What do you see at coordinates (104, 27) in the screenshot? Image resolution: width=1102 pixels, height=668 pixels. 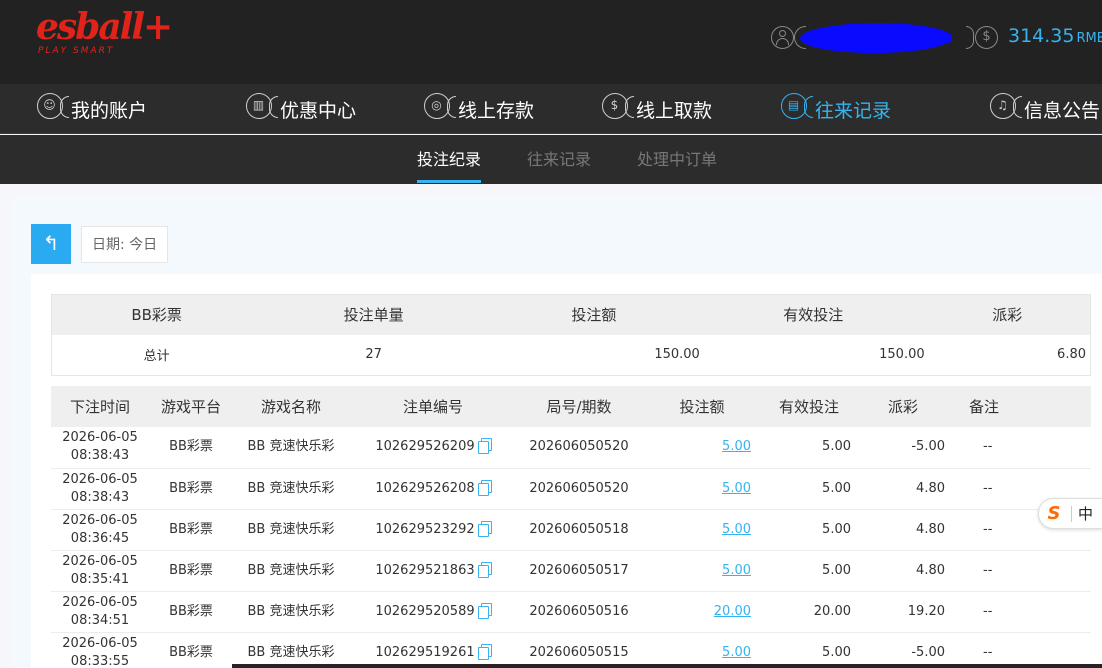 I see `logo-text: esball+` at bounding box center [104, 27].